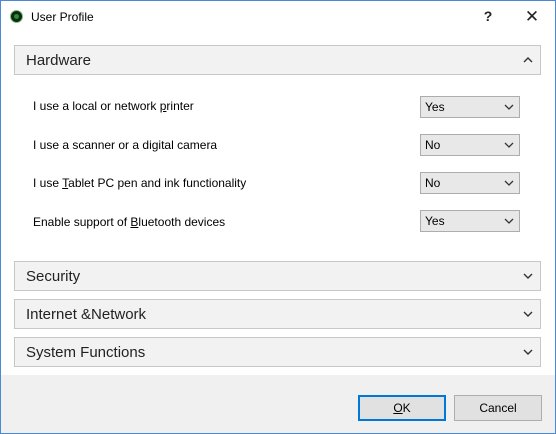  I want to click on bluetooth-label: Enable support of Bluetooth devices, so click(129, 222).